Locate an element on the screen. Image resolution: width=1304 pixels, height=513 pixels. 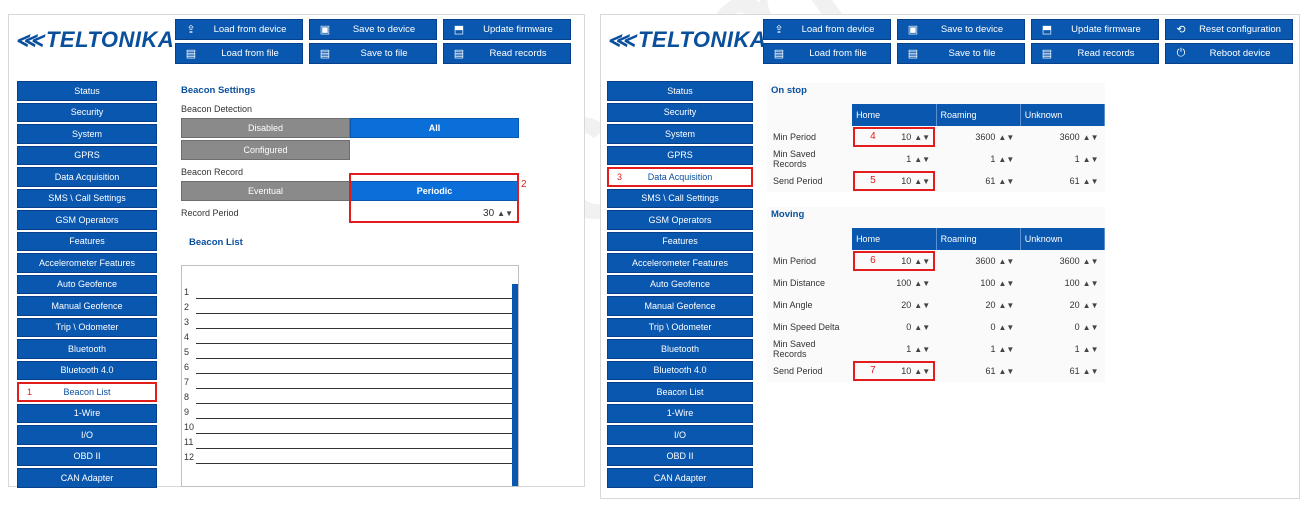
list-item: 12 is located at coordinates (350, 456).